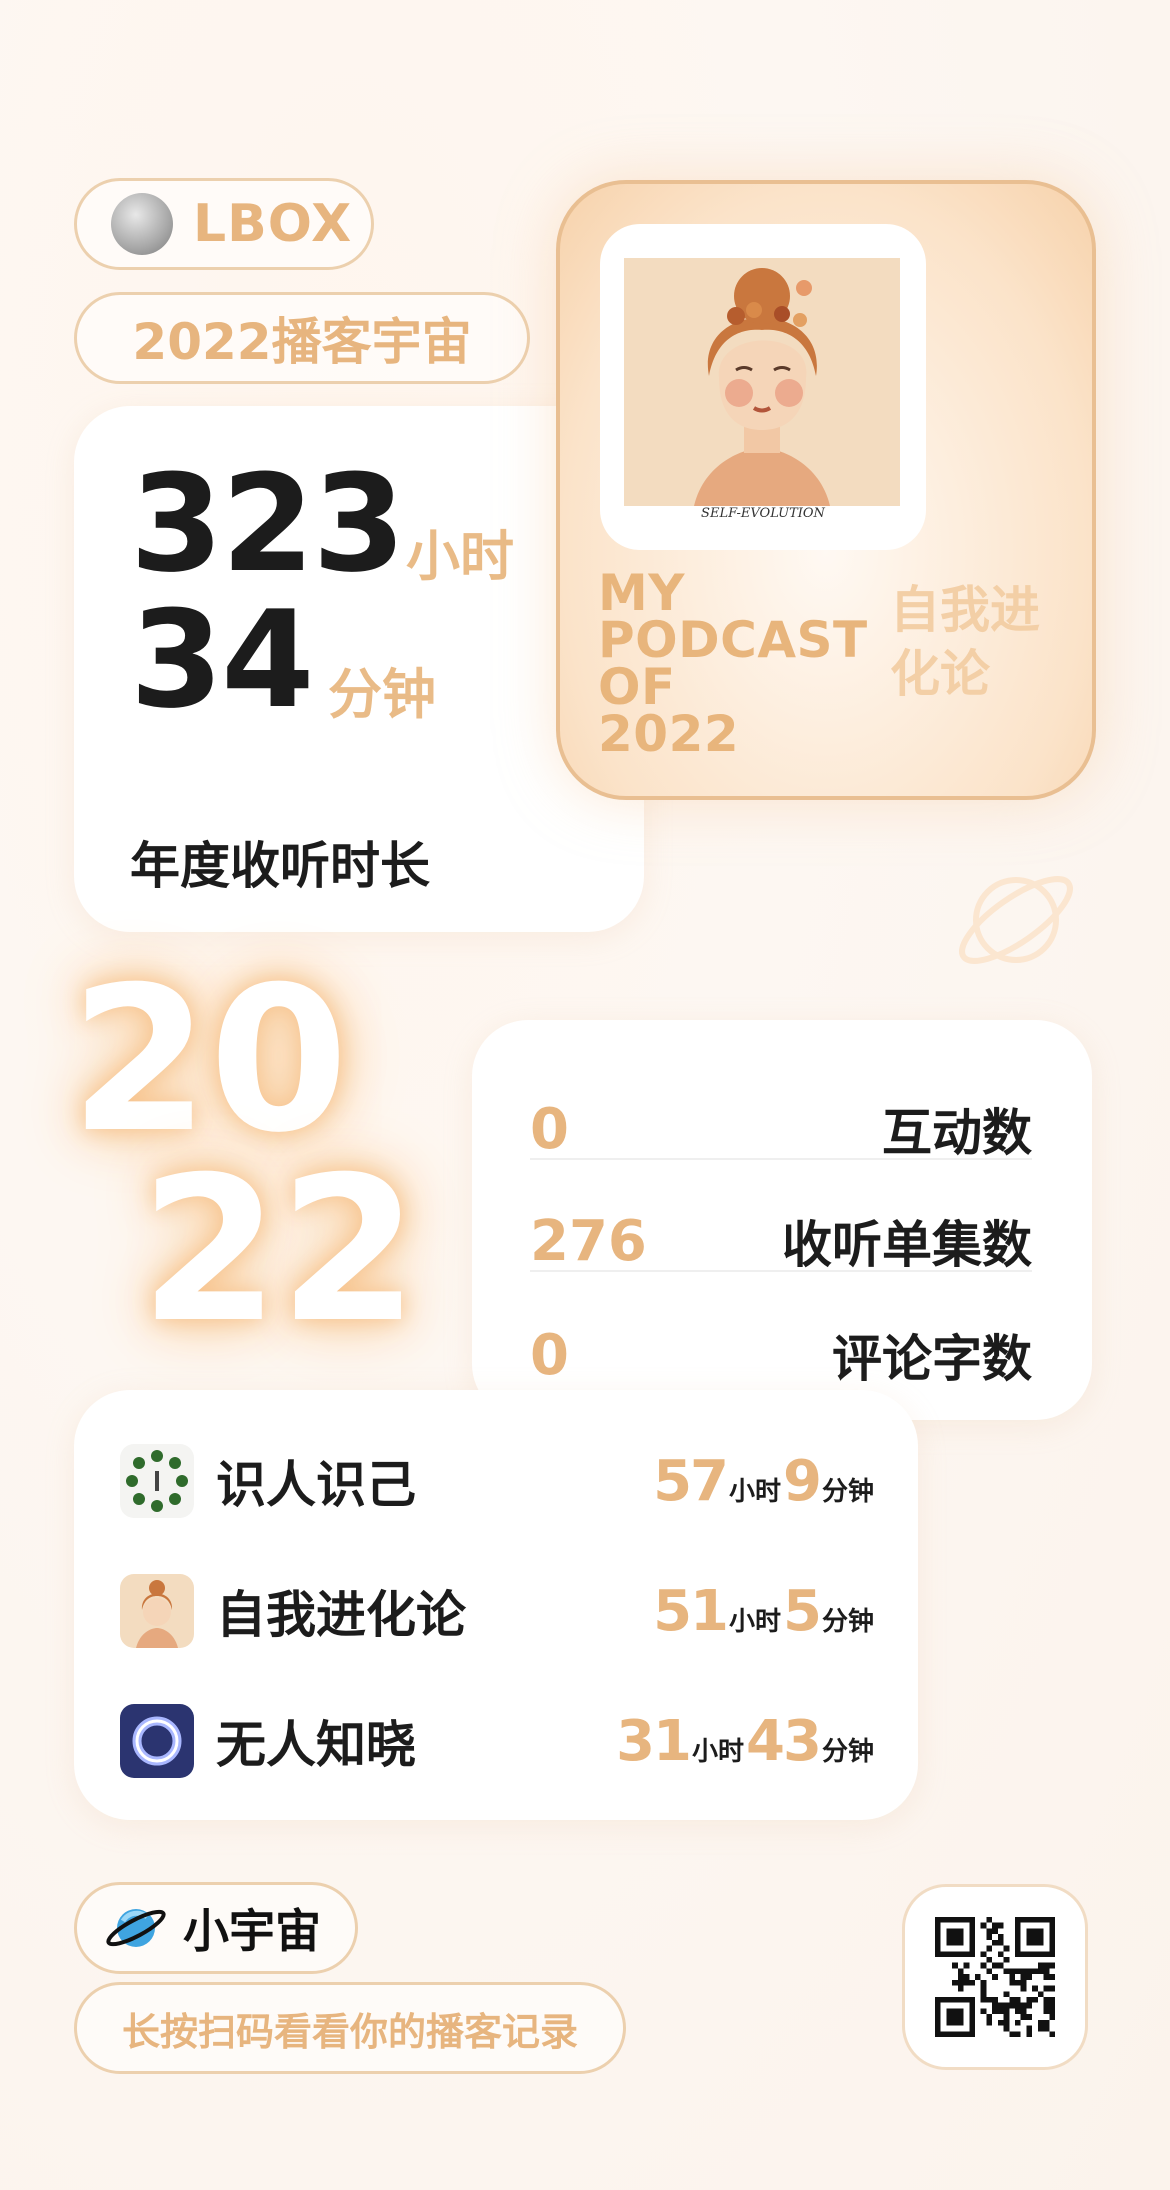 This screenshot has width=1170, height=2190. What do you see at coordinates (349, 2031) in the screenshot?
I see `scan-hint-text: 长按扫码看看你的播客记录` at bounding box center [349, 2031].